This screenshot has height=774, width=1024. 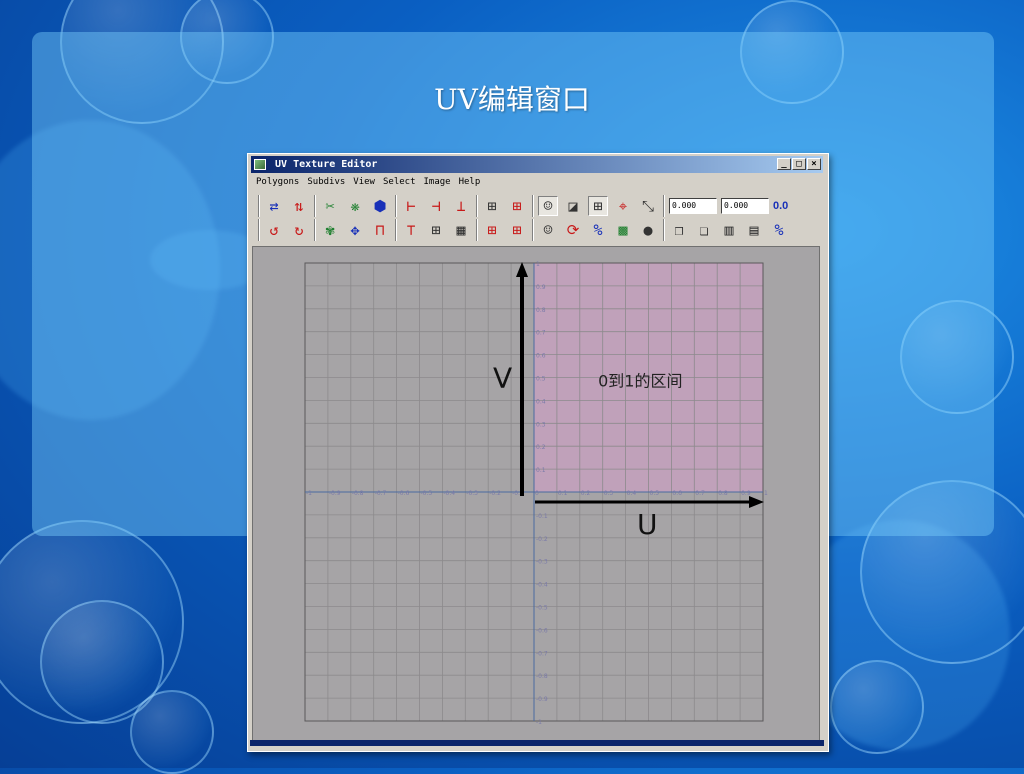 What do you see at coordinates (358, 493) in the screenshot?
I see `u-tick-label: -0.8` at bounding box center [358, 493].